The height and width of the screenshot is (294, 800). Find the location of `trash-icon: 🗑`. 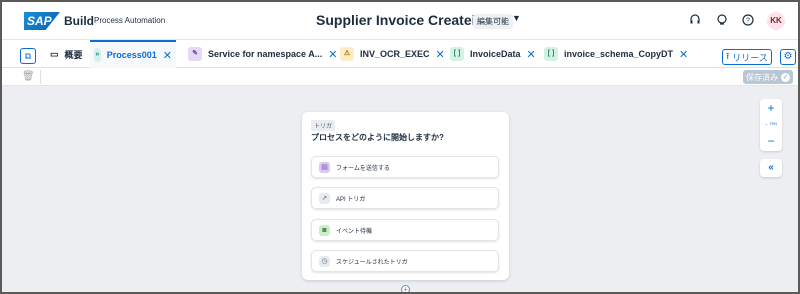

trash-icon: 🗑 is located at coordinates (28, 76).